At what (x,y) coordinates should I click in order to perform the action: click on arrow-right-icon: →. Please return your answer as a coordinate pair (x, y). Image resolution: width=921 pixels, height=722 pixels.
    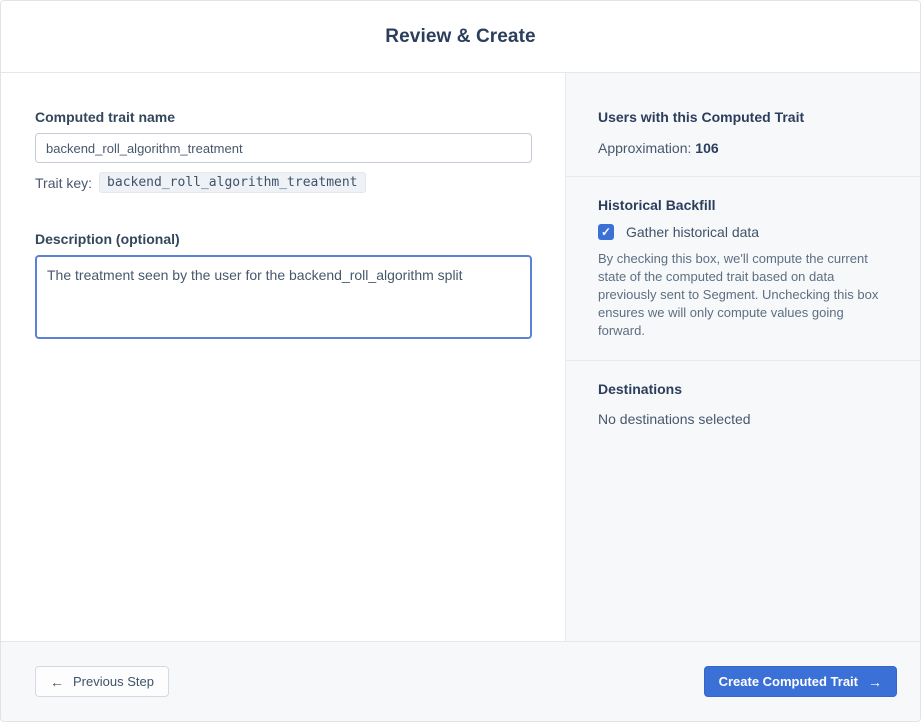
    Looking at the image, I should click on (875, 681).